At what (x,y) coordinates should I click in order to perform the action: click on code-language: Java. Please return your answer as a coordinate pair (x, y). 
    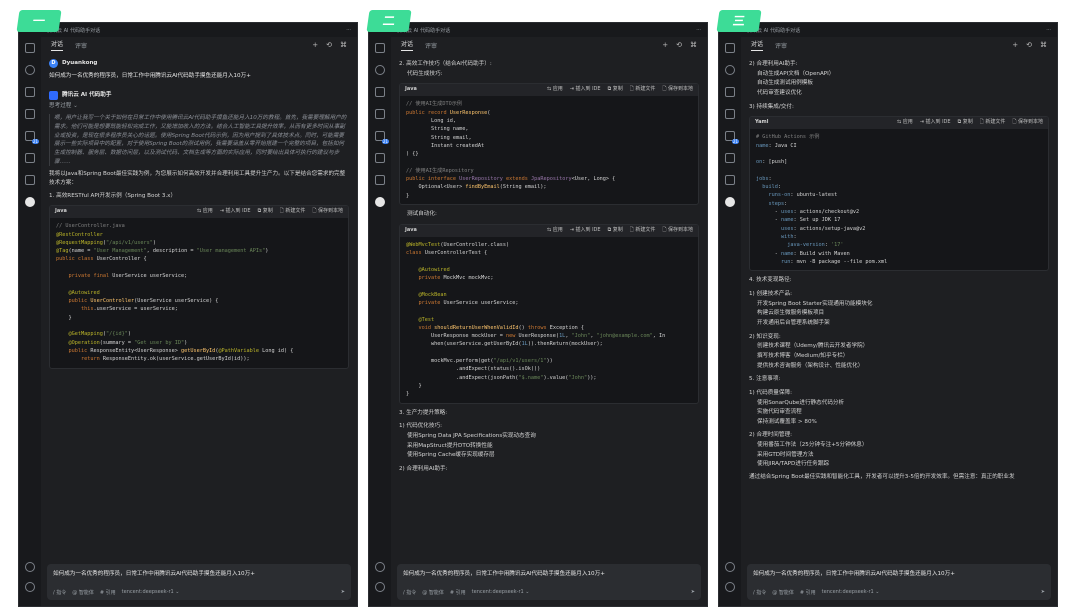
    Looking at the image, I should click on (411, 229).